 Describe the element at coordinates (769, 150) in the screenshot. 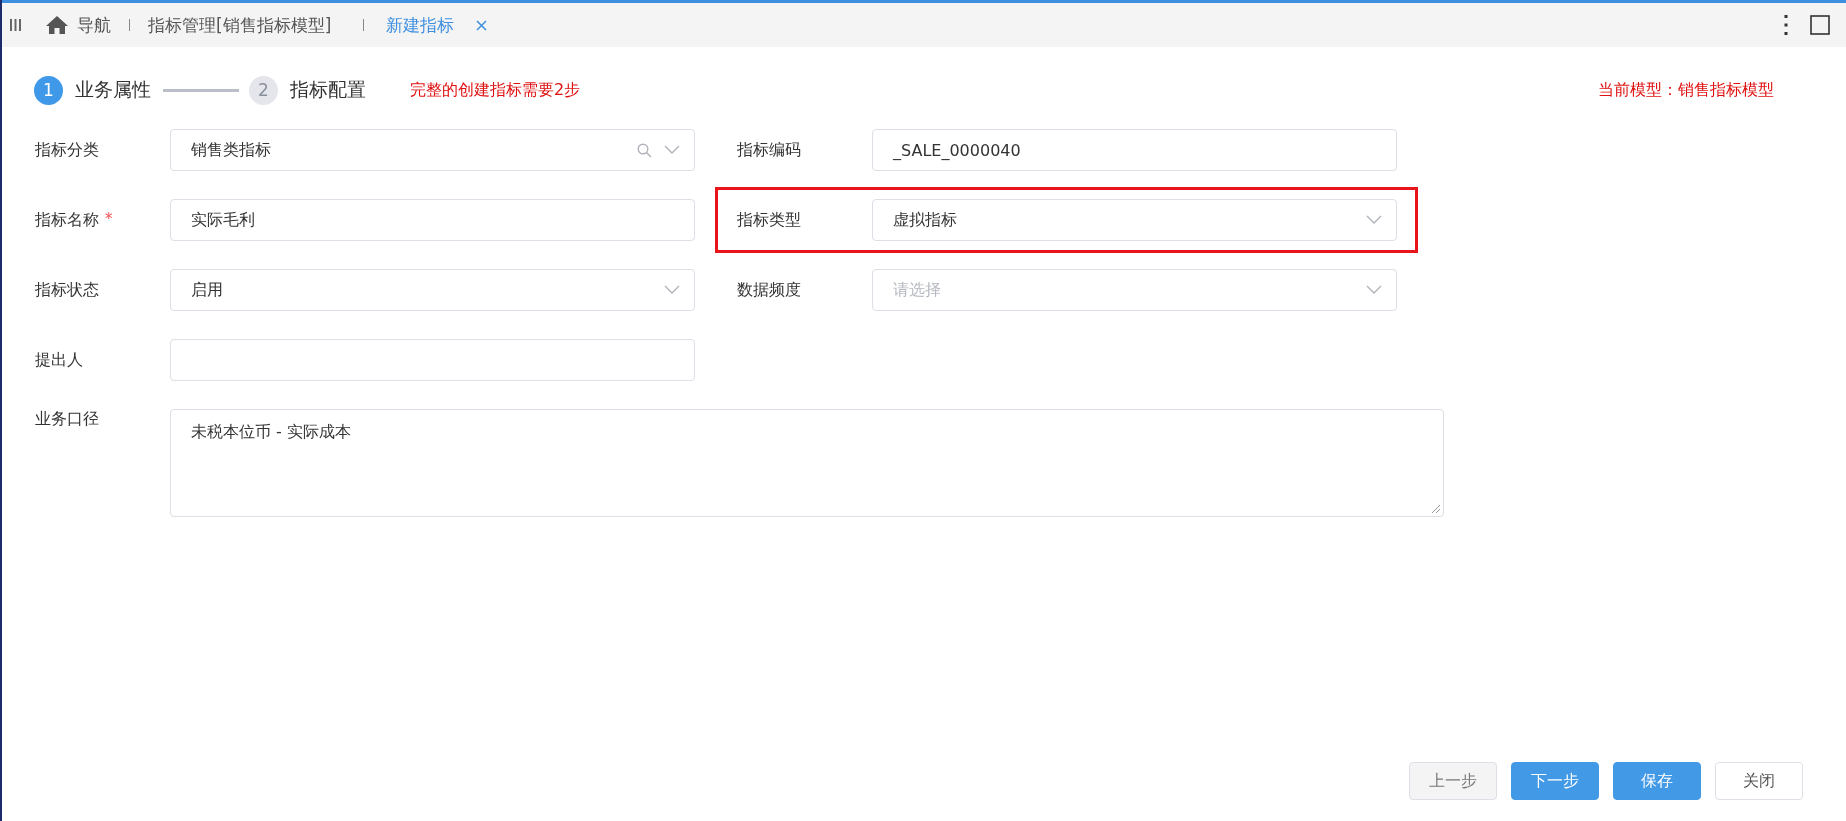

I see `field-label: 指标编码` at that location.